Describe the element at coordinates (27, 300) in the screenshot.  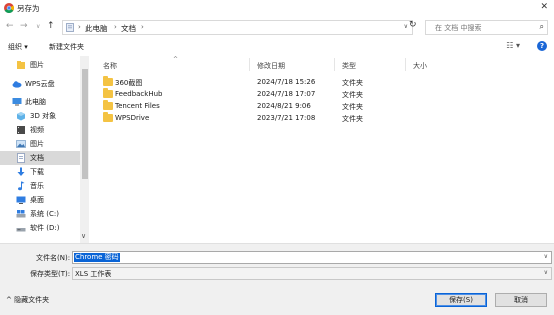
I see `hide-folders-button: ^ 隐藏文件夹` at that location.